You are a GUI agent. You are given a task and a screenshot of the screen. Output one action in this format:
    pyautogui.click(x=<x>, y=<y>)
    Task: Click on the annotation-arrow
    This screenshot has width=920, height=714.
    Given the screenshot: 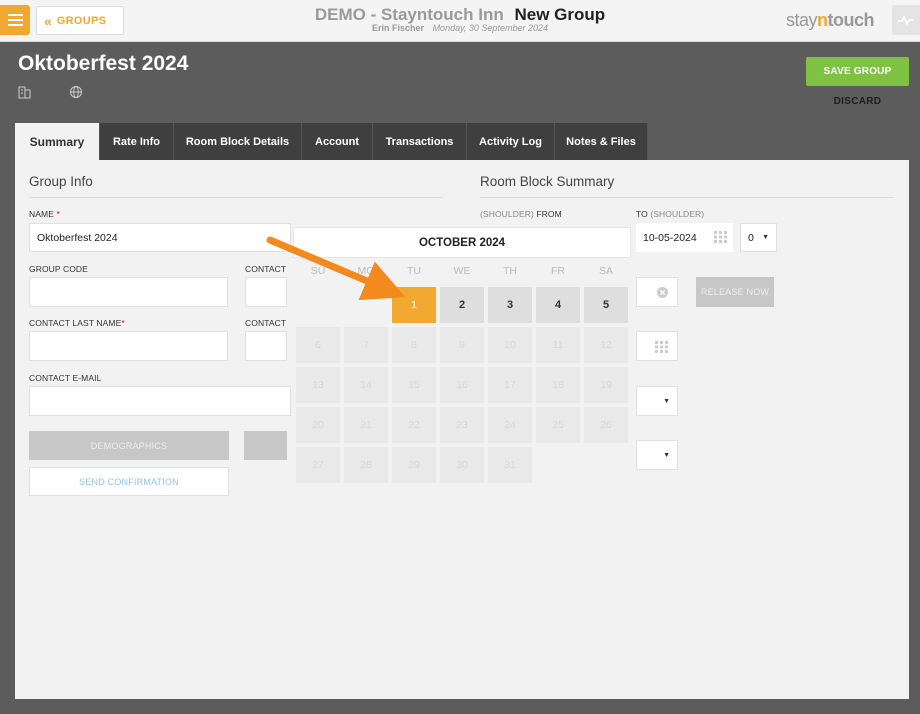 What is the action you would take?
    pyautogui.click(x=336, y=268)
    